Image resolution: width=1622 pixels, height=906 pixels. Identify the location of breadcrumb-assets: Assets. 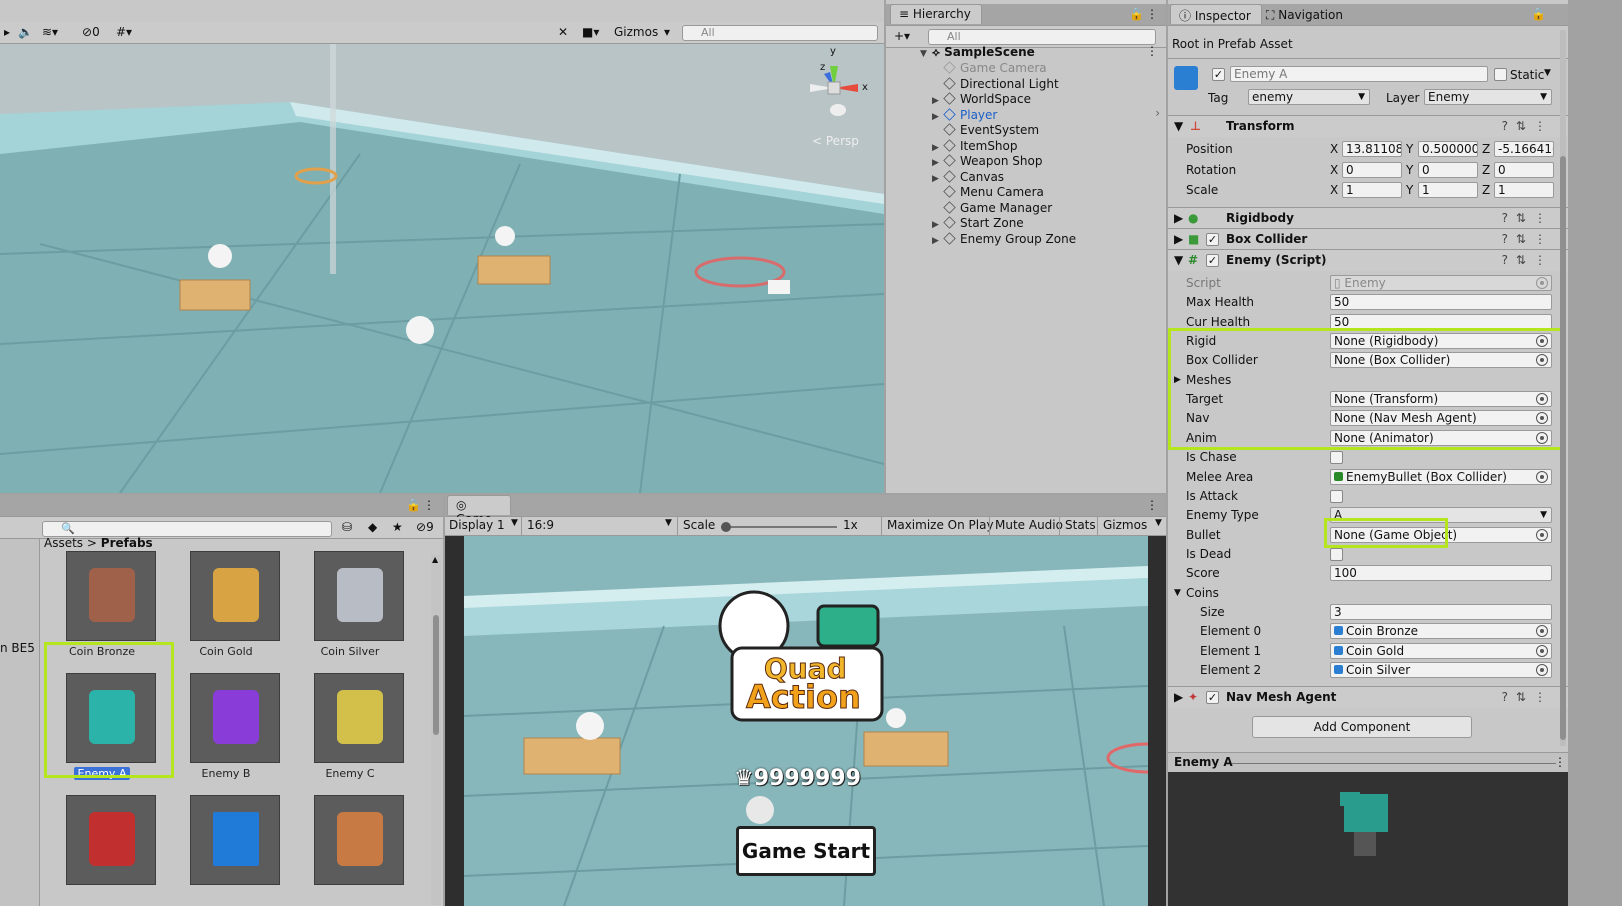
(63, 543).